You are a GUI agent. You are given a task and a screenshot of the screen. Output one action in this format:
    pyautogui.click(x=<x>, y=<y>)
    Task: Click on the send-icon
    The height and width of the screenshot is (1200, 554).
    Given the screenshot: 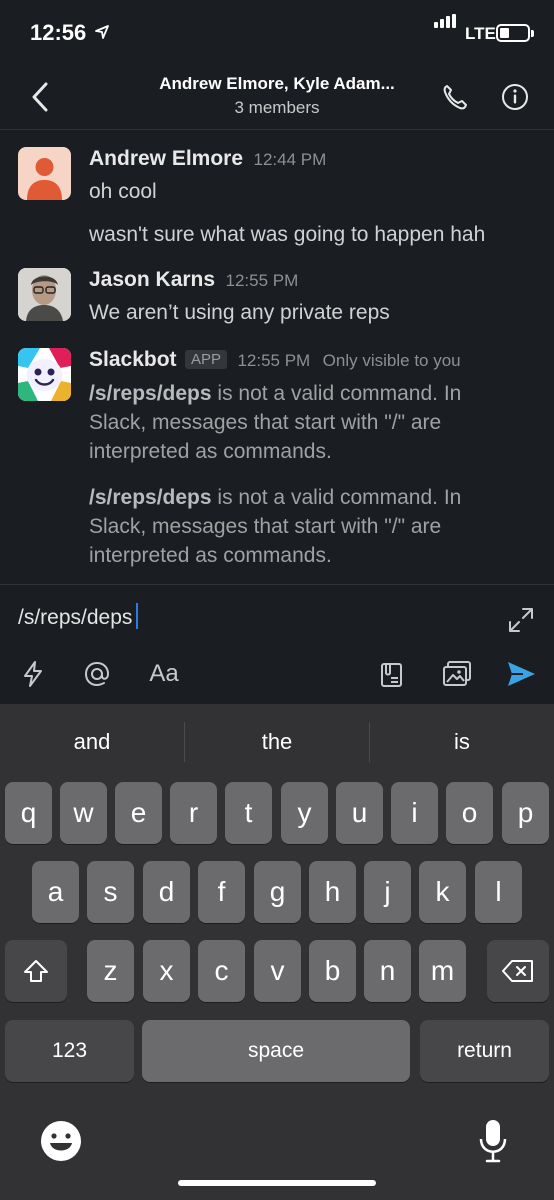 What is the action you would take?
    pyautogui.click(x=521, y=674)
    